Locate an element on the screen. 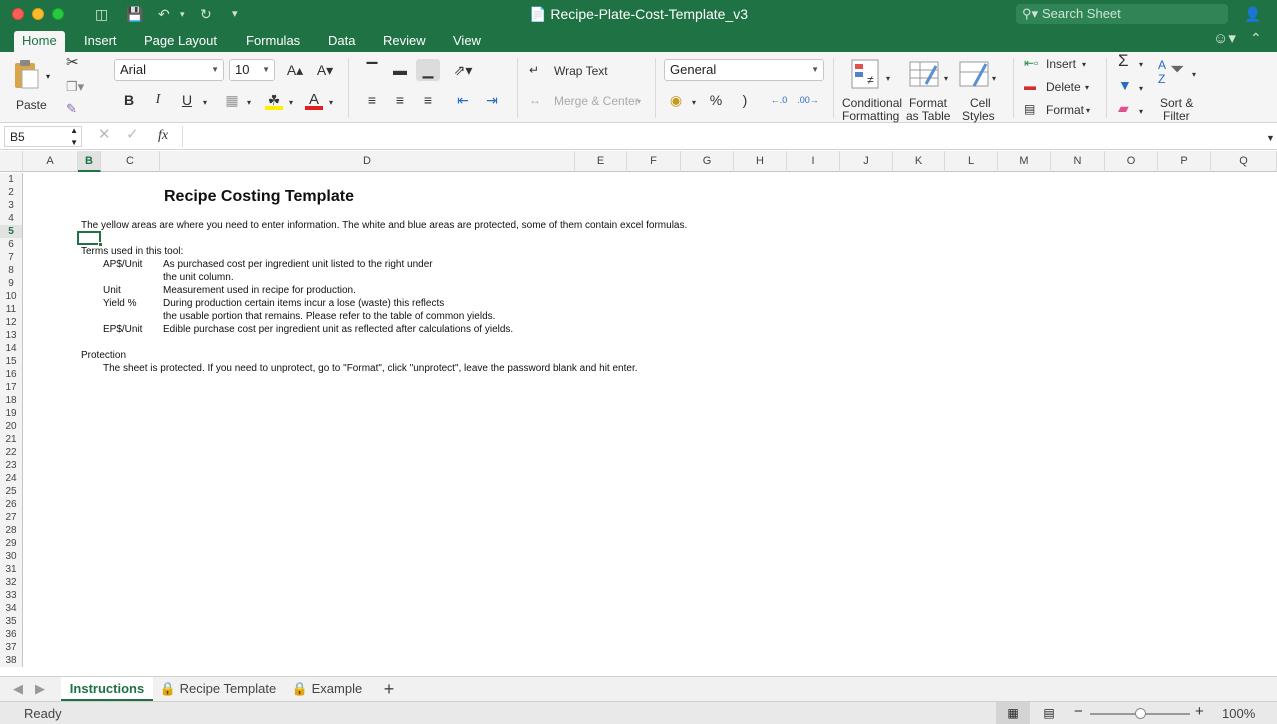  zoom-slider-thumb is located at coordinates (1140, 713).